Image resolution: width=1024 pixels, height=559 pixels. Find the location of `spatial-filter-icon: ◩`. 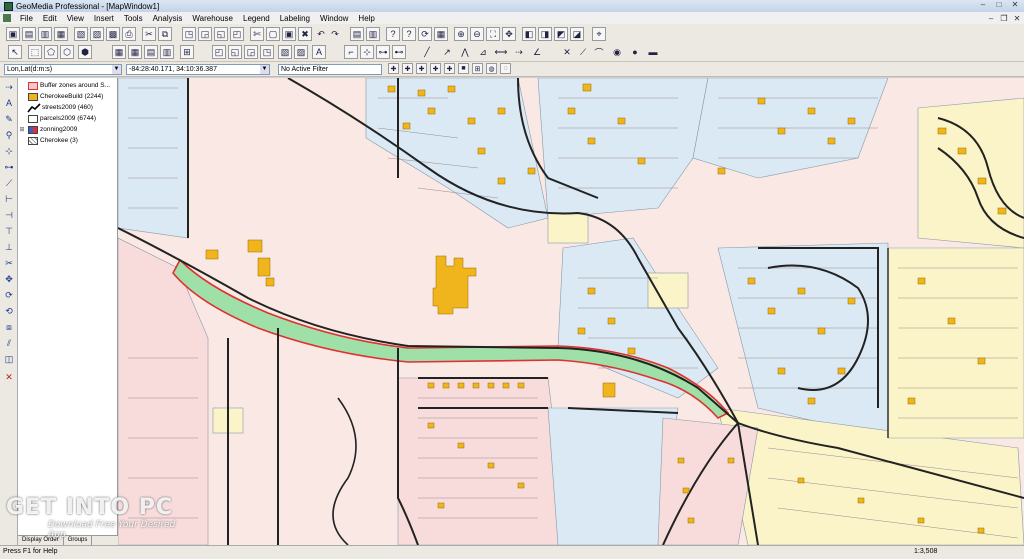

spatial-filter-icon: ◩ is located at coordinates (561, 34).